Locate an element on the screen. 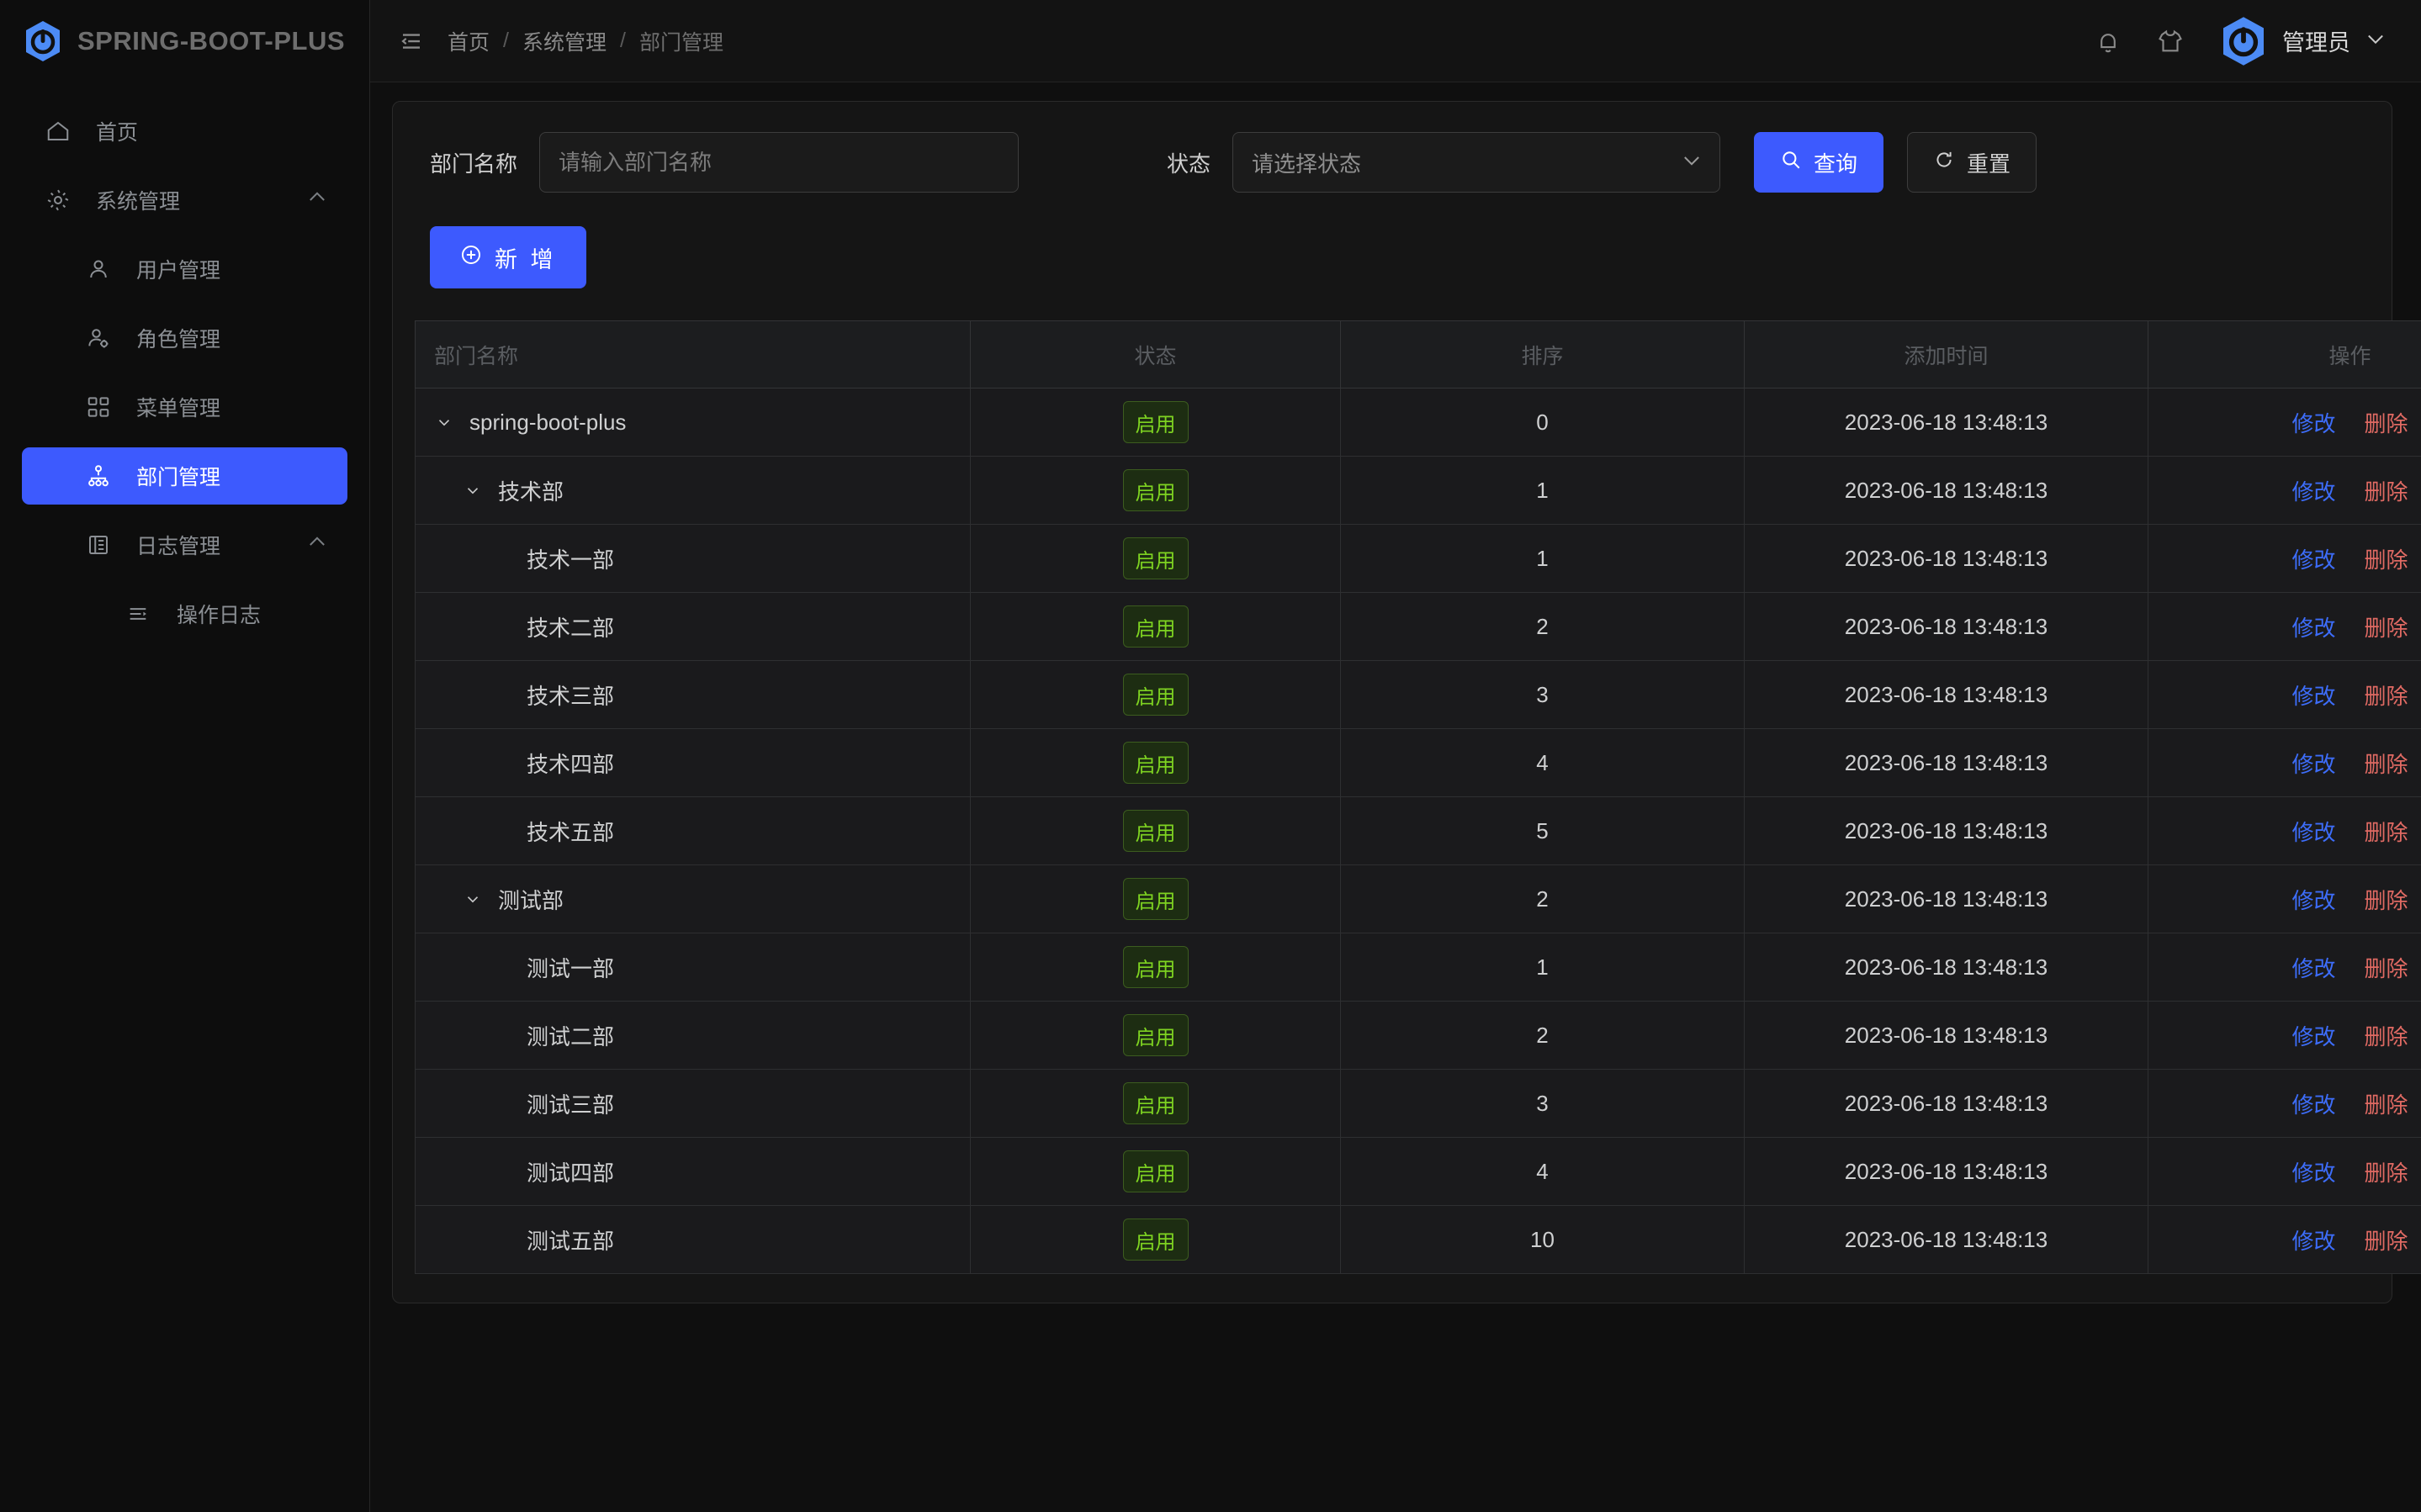  table-row: 技术四部 启用 4 2023-06-18 13:48:13 修改 删除 is located at coordinates (1418, 762).